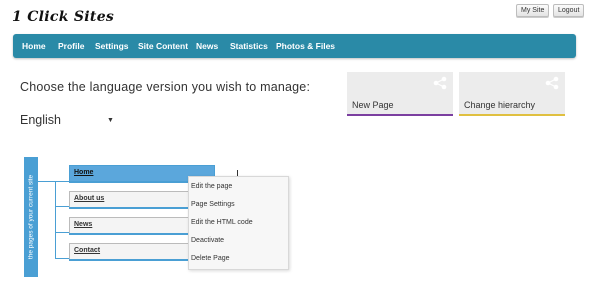 The width and height of the screenshot is (600, 306). Describe the element at coordinates (533, 10) in the screenshot. I see `my-site-button: My Site` at that location.